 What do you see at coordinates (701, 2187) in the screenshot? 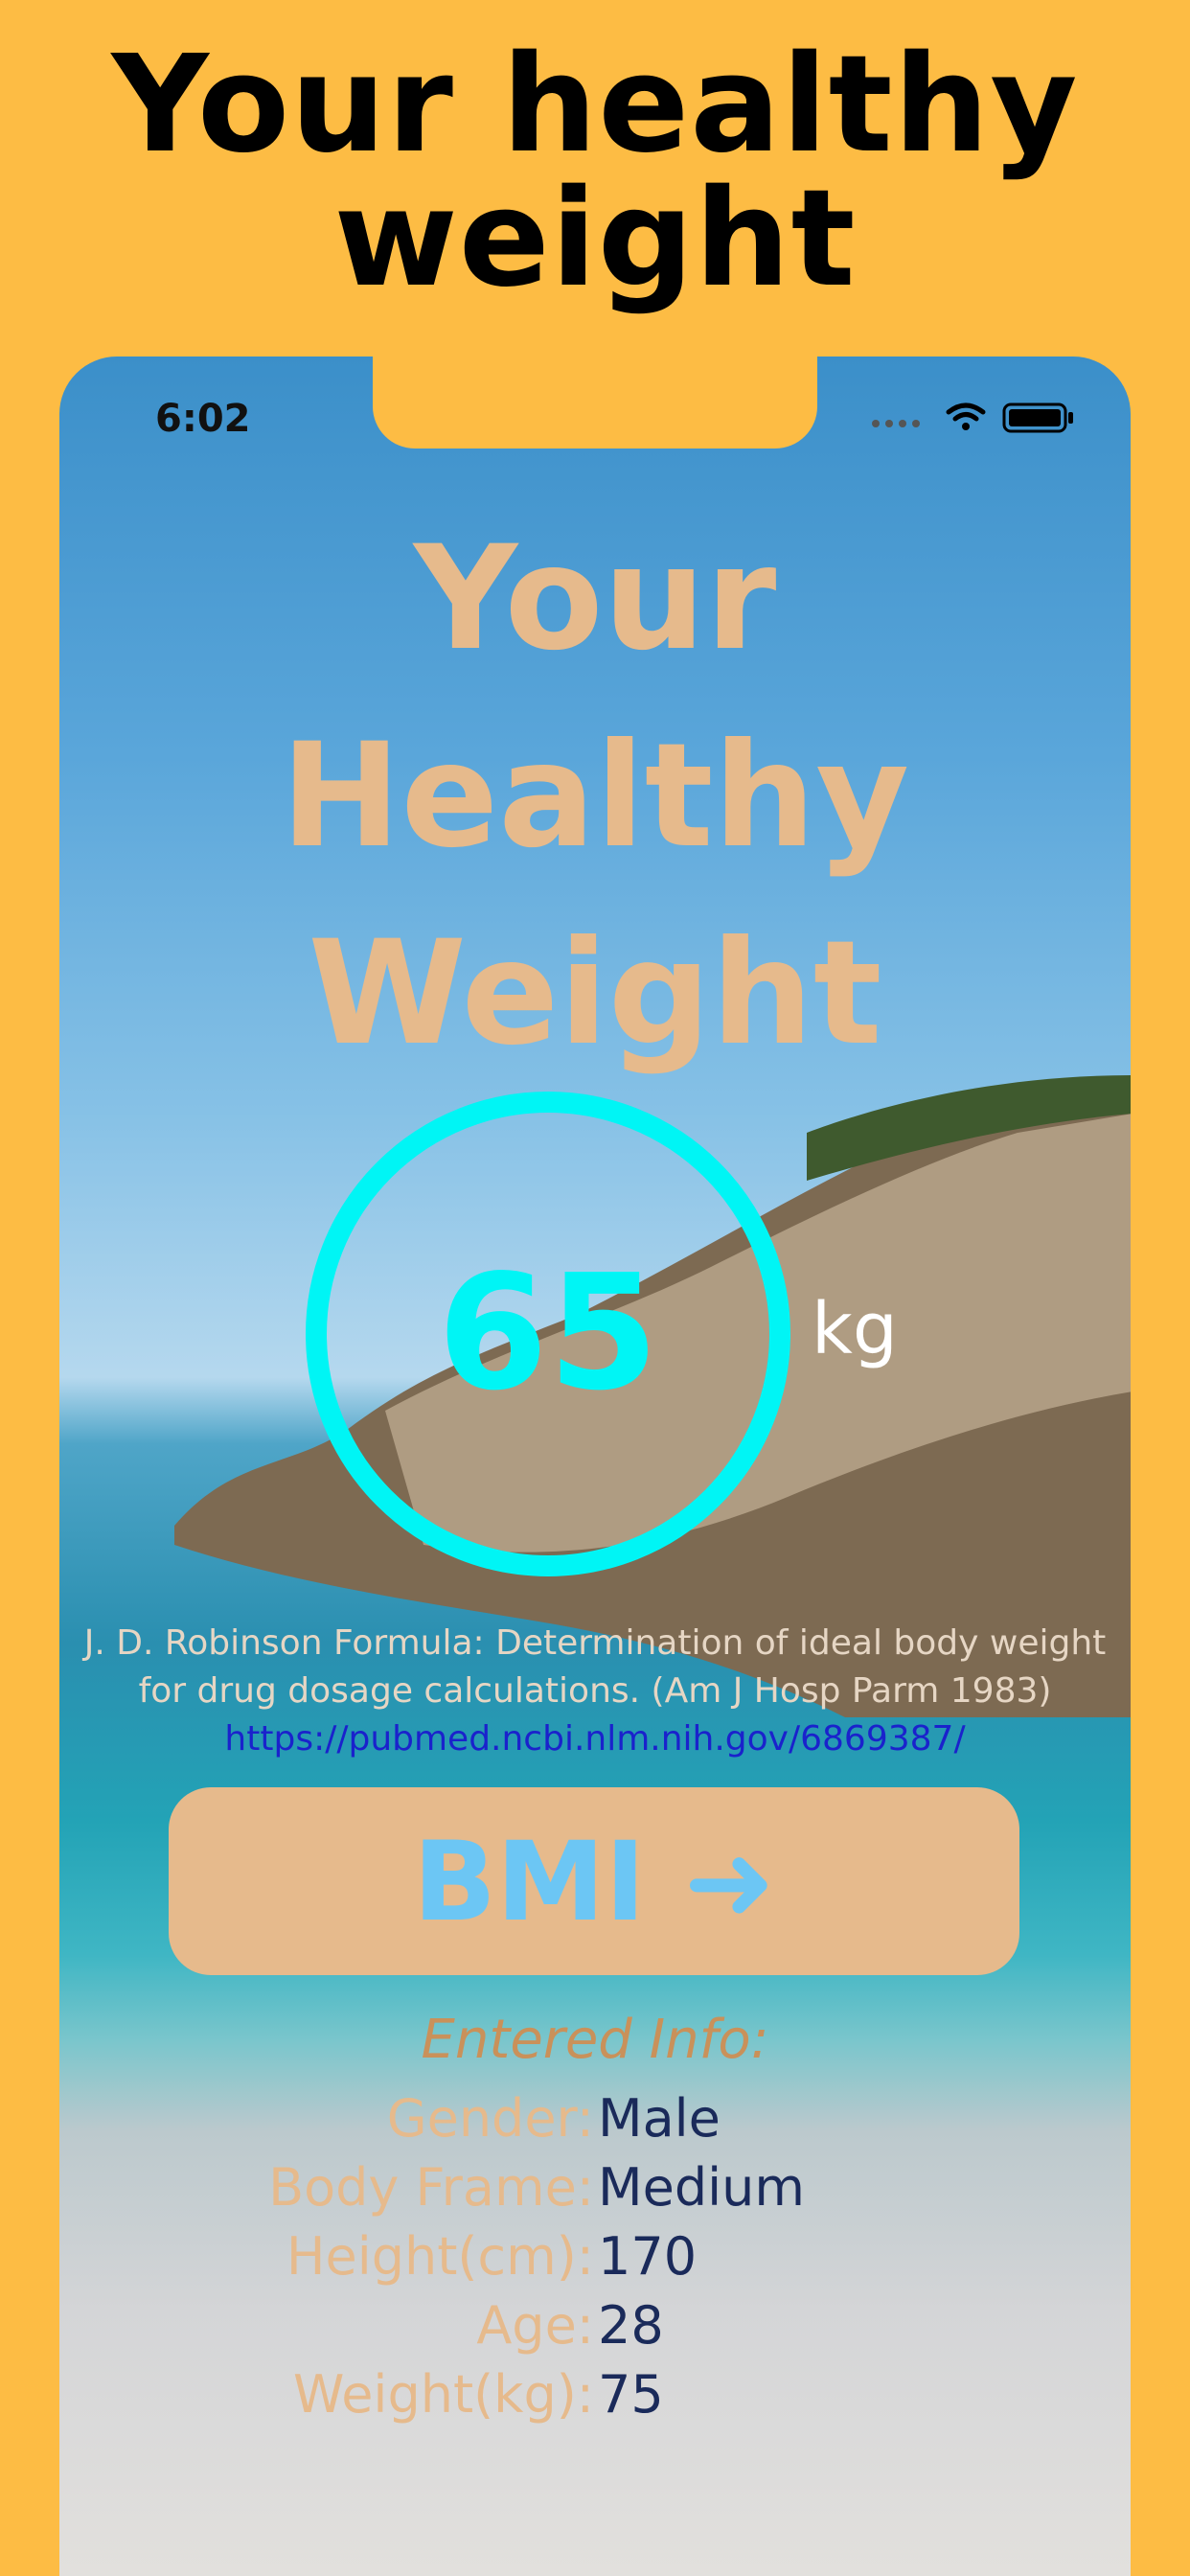
I see `info-value: Medium` at bounding box center [701, 2187].